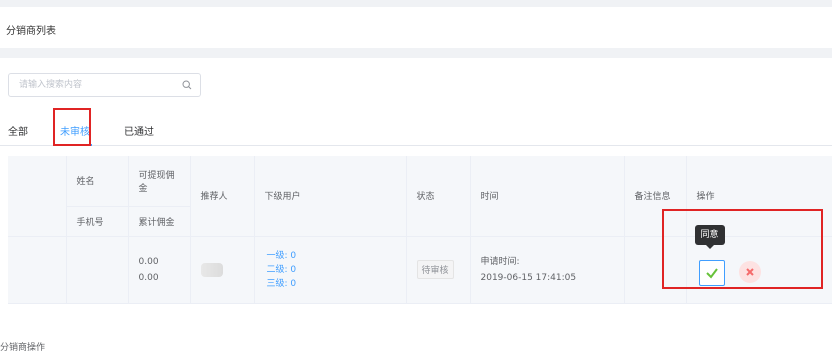 The width and height of the screenshot is (832, 353). Describe the element at coordinates (159, 221) in the screenshot. I see `col-cumulative: 累计佣金` at that location.